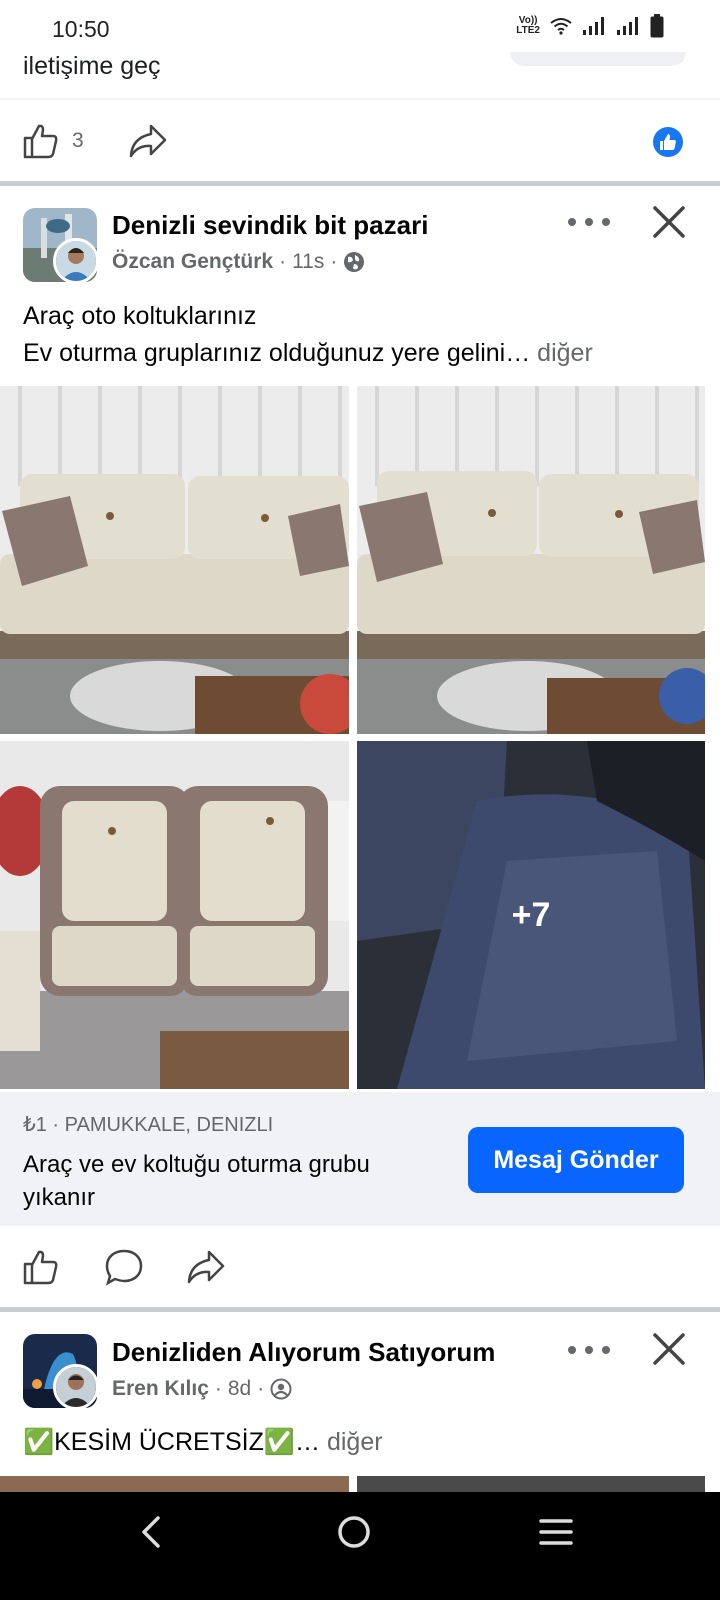 The width and height of the screenshot is (720, 1600). Describe the element at coordinates (81, 29) in the screenshot. I see `status-time: 10:50` at that location.